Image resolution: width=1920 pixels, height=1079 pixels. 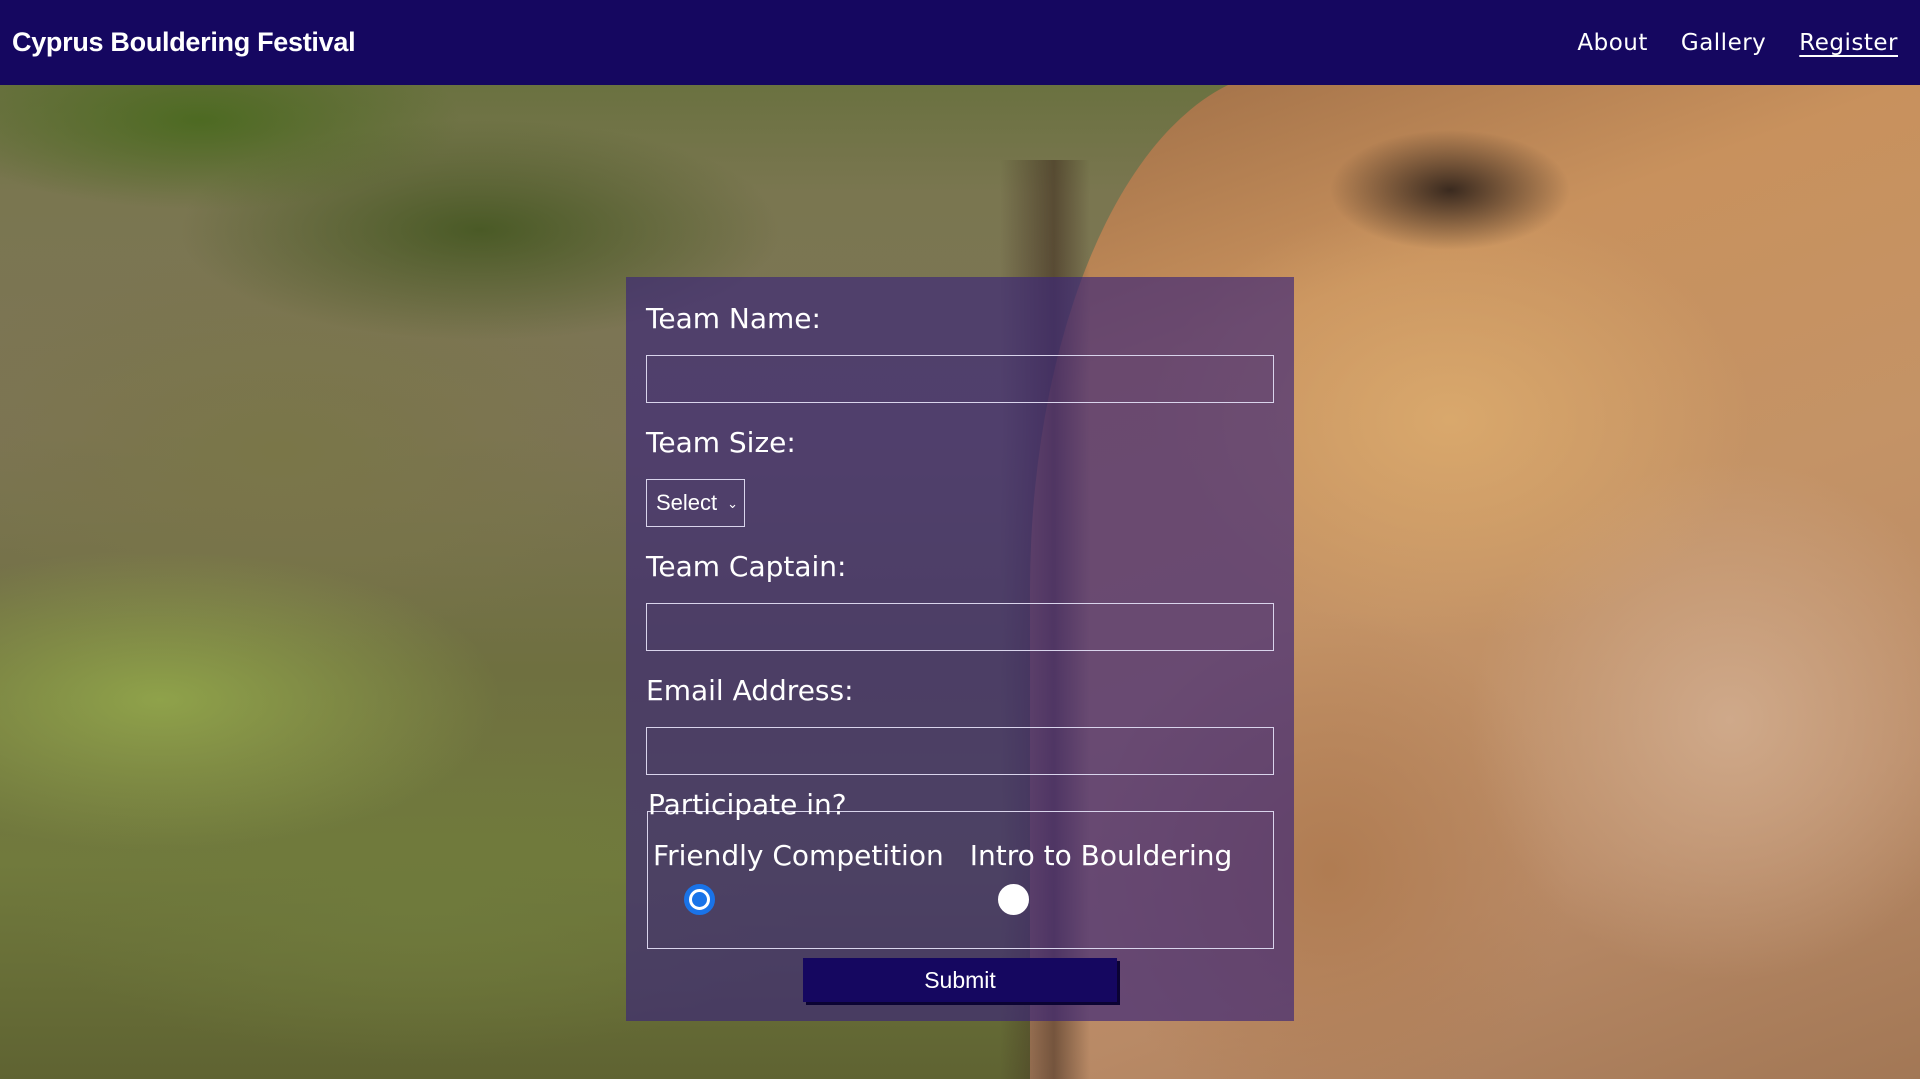 I want to click on nav-links: About Gallery Register, so click(x=1737, y=43).